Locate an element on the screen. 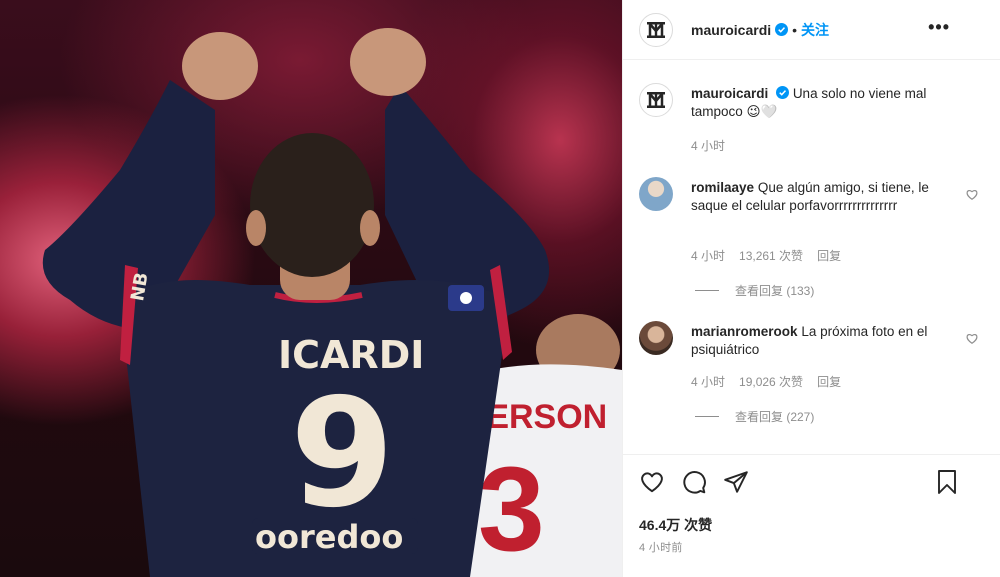 The image size is (1000, 577). more-options-icon: ••• is located at coordinates (939, 27).